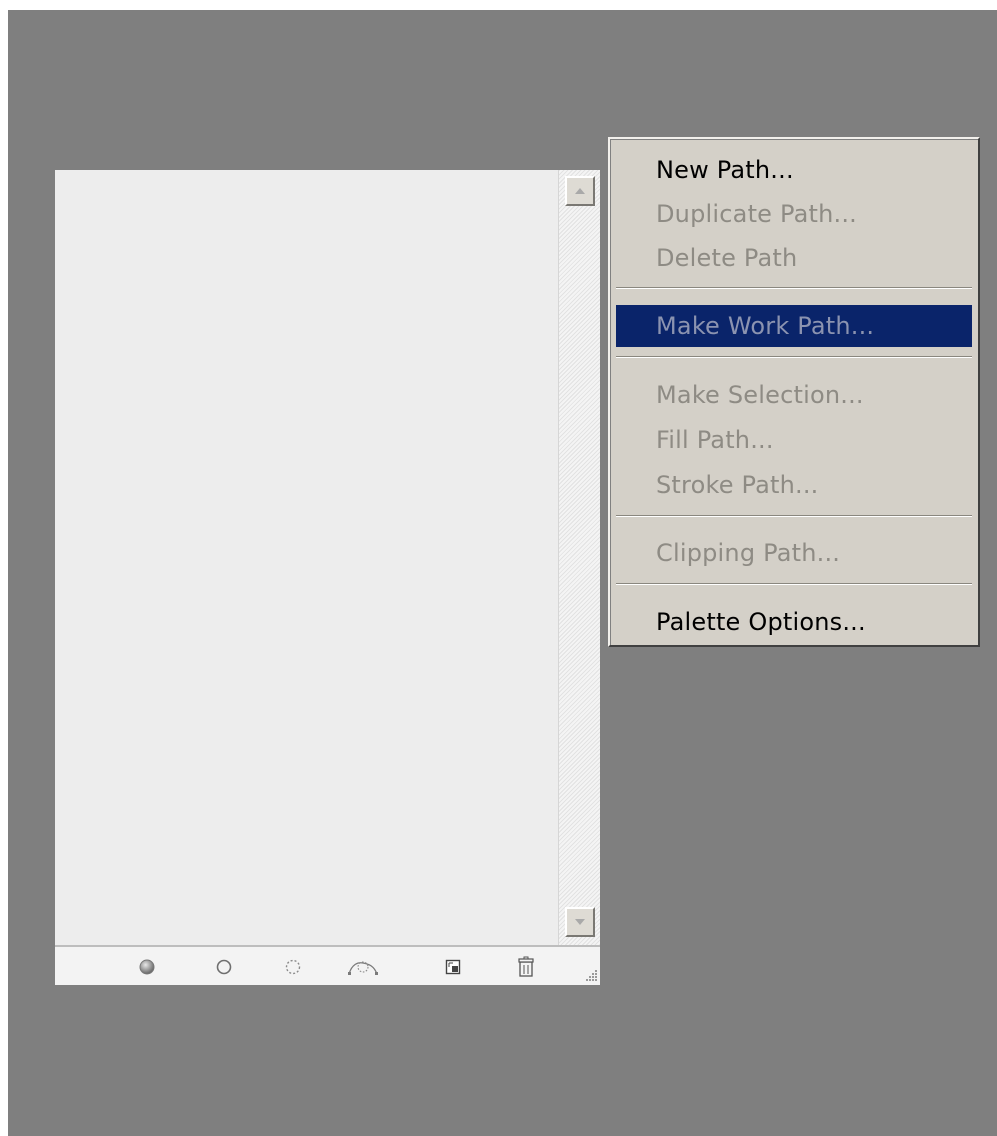 This screenshot has height=1136, width=997. I want to click on make-work-path-icon, so click(363, 968).